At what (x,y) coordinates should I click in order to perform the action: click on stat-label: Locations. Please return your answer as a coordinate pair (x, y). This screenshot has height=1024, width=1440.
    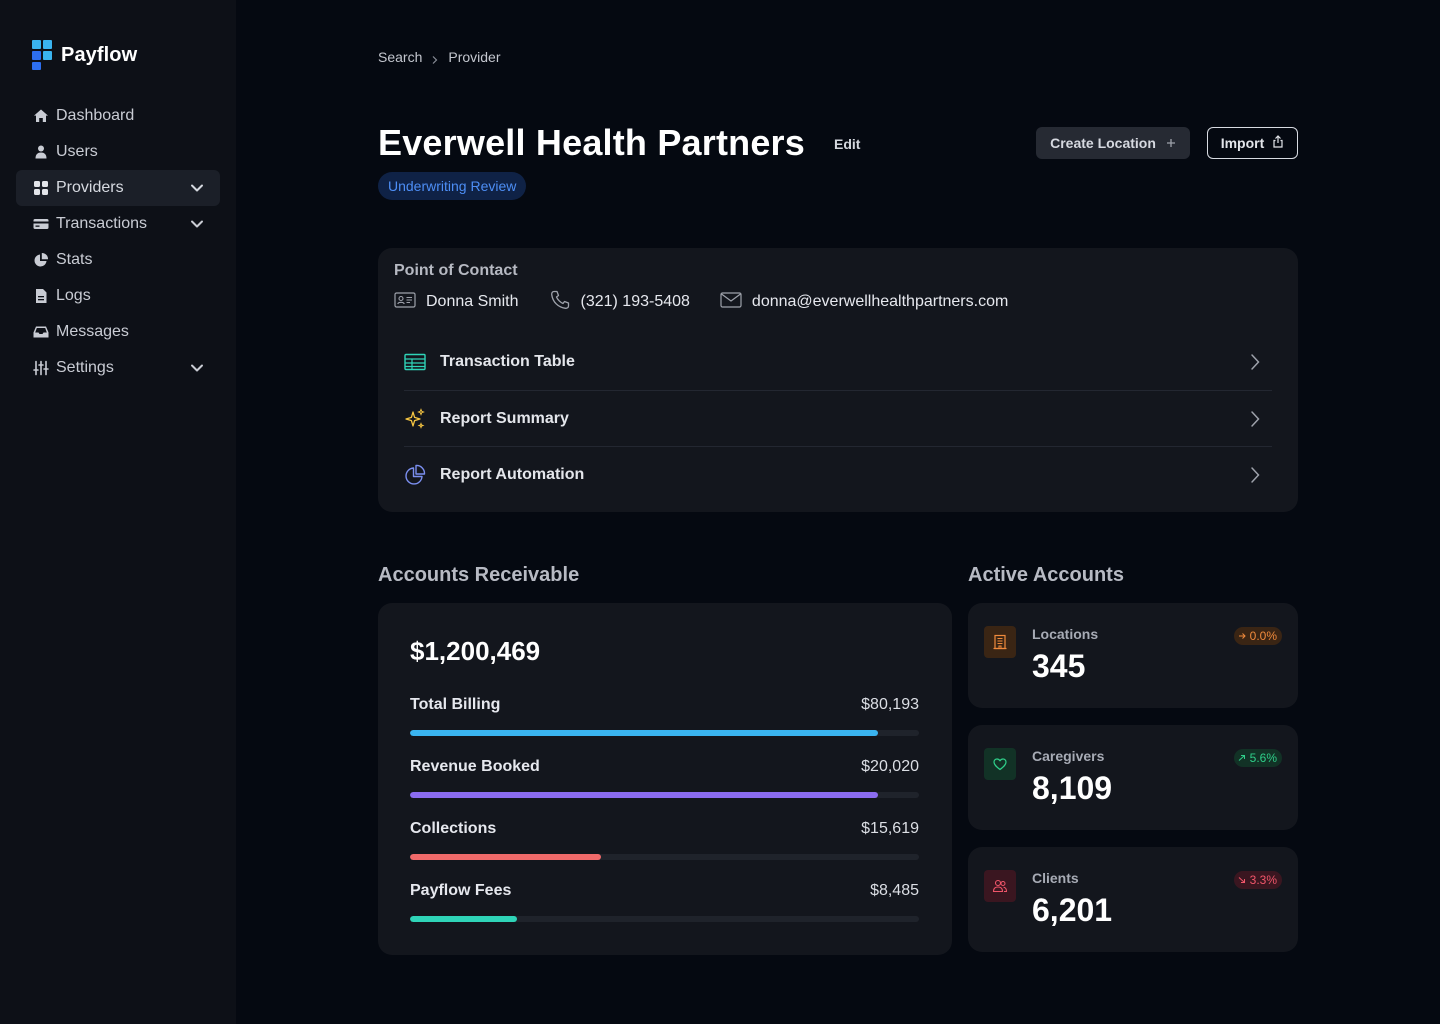
    Looking at the image, I should click on (1065, 634).